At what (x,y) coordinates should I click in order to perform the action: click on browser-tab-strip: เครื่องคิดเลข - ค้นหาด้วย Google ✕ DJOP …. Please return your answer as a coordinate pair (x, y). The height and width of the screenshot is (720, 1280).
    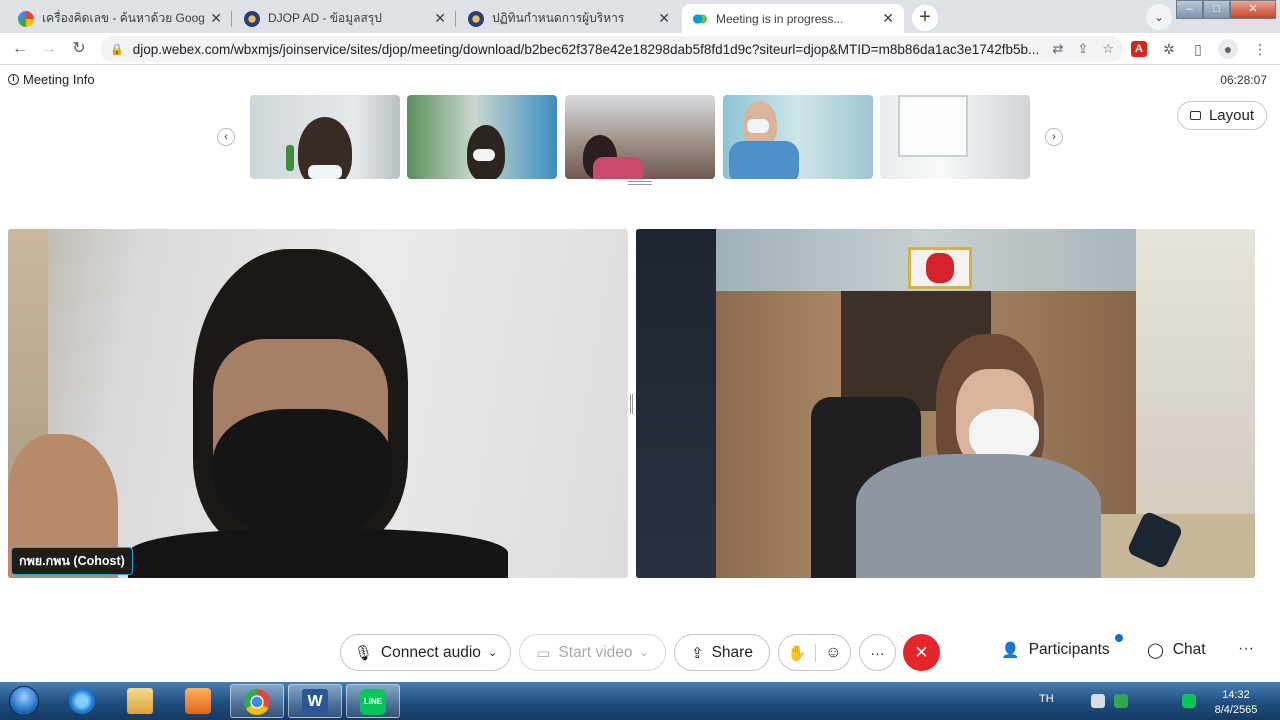
    Looking at the image, I should click on (640, 16).